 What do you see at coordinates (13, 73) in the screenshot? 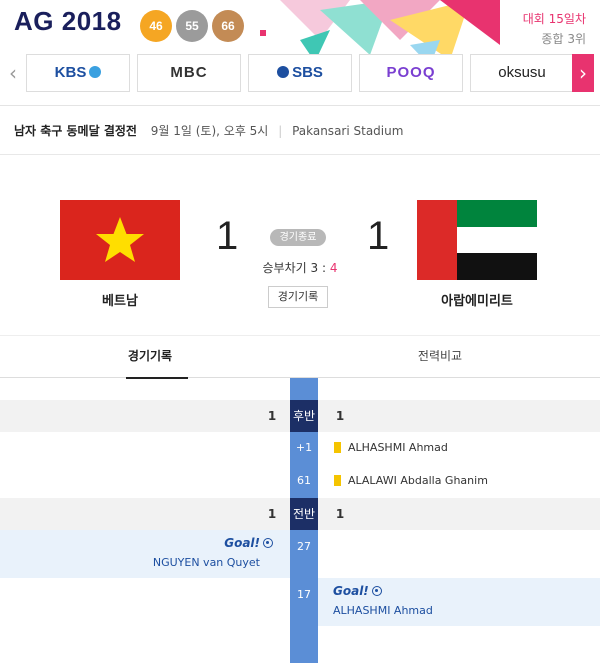
I see `chevron-left-icon: ‹` at bounding box center [13, 73].